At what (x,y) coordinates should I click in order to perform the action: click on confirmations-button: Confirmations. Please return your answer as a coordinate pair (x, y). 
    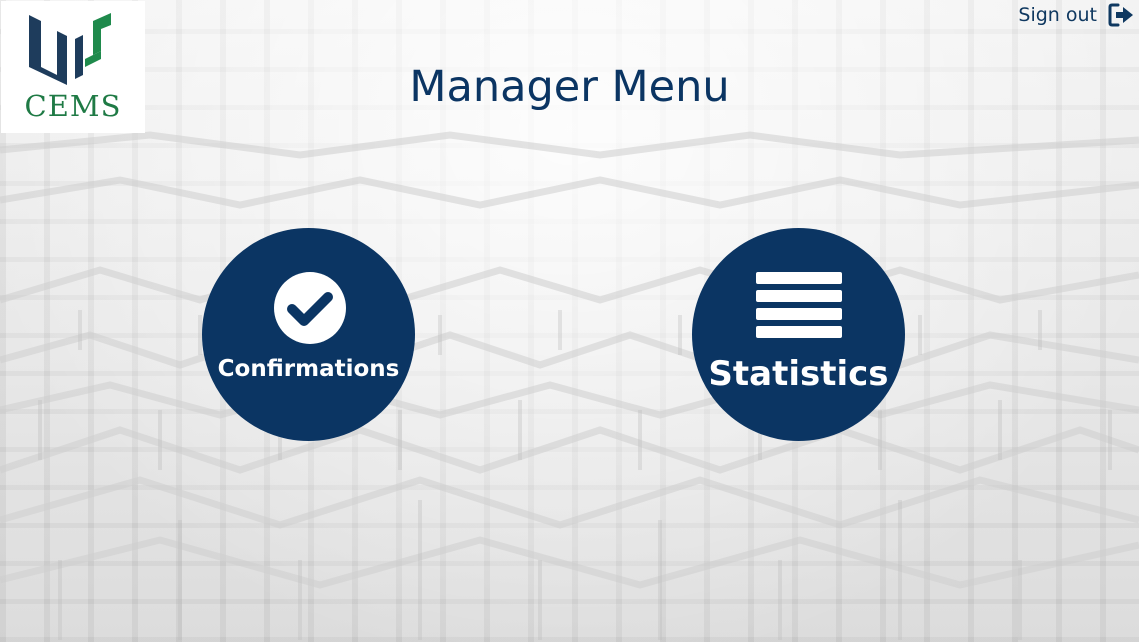
    Looking at the image, I should click on (308, 334).